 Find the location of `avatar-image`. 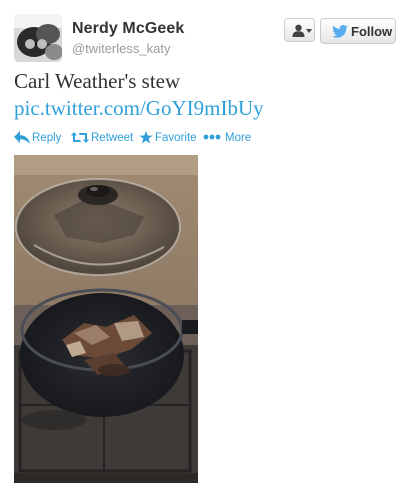

avatar-image is located at coordinates (38, 38).